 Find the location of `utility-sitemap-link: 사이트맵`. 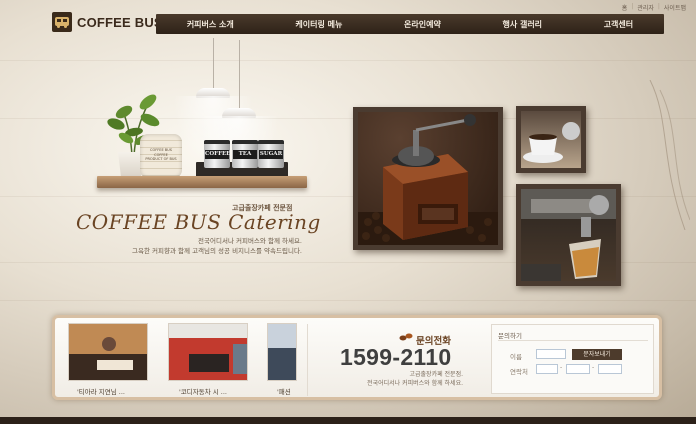

utility-sitemap-link: 사이트맵 is located at coordinates (675, 7).